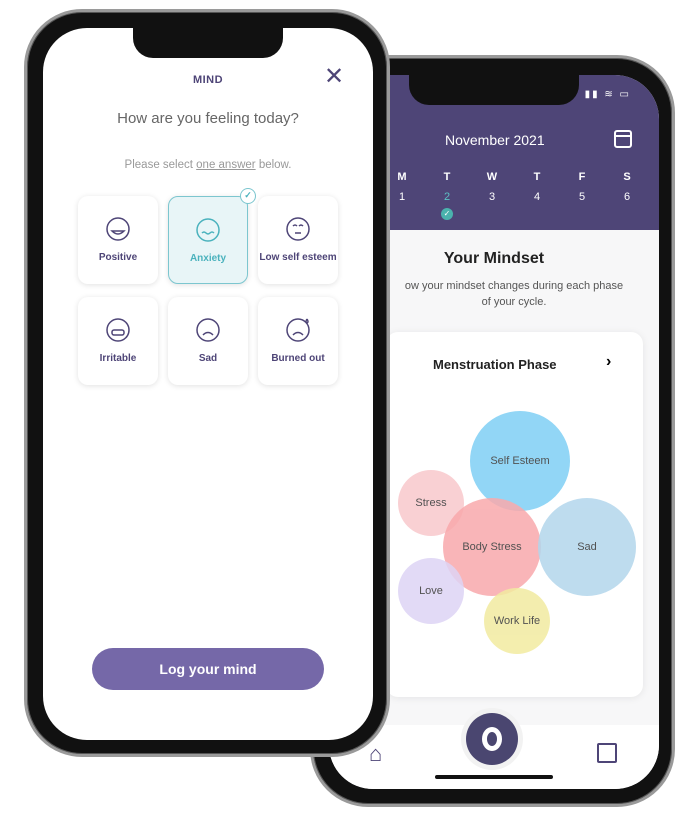 The width and height of the screenshot is (700, 816). I want to click on mood-option-burned-out: Burned out, so click(298, 341).